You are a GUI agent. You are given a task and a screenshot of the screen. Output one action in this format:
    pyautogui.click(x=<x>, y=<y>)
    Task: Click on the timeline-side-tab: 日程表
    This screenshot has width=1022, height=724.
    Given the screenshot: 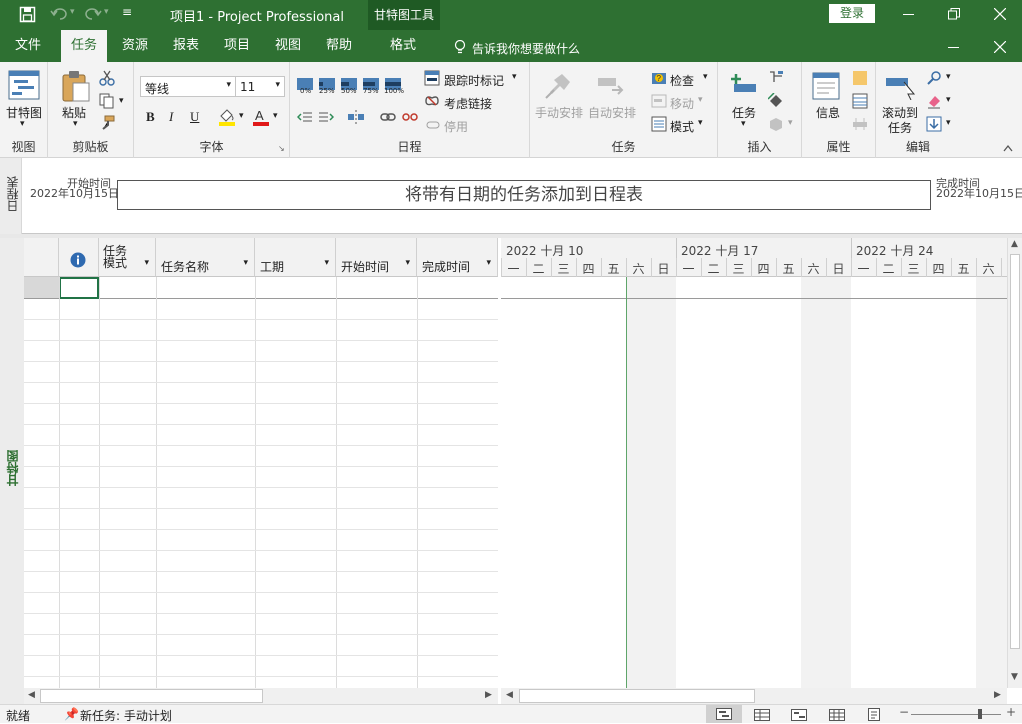 What is the action you would take?
    pyautogui.click(x=11, y=196)
    